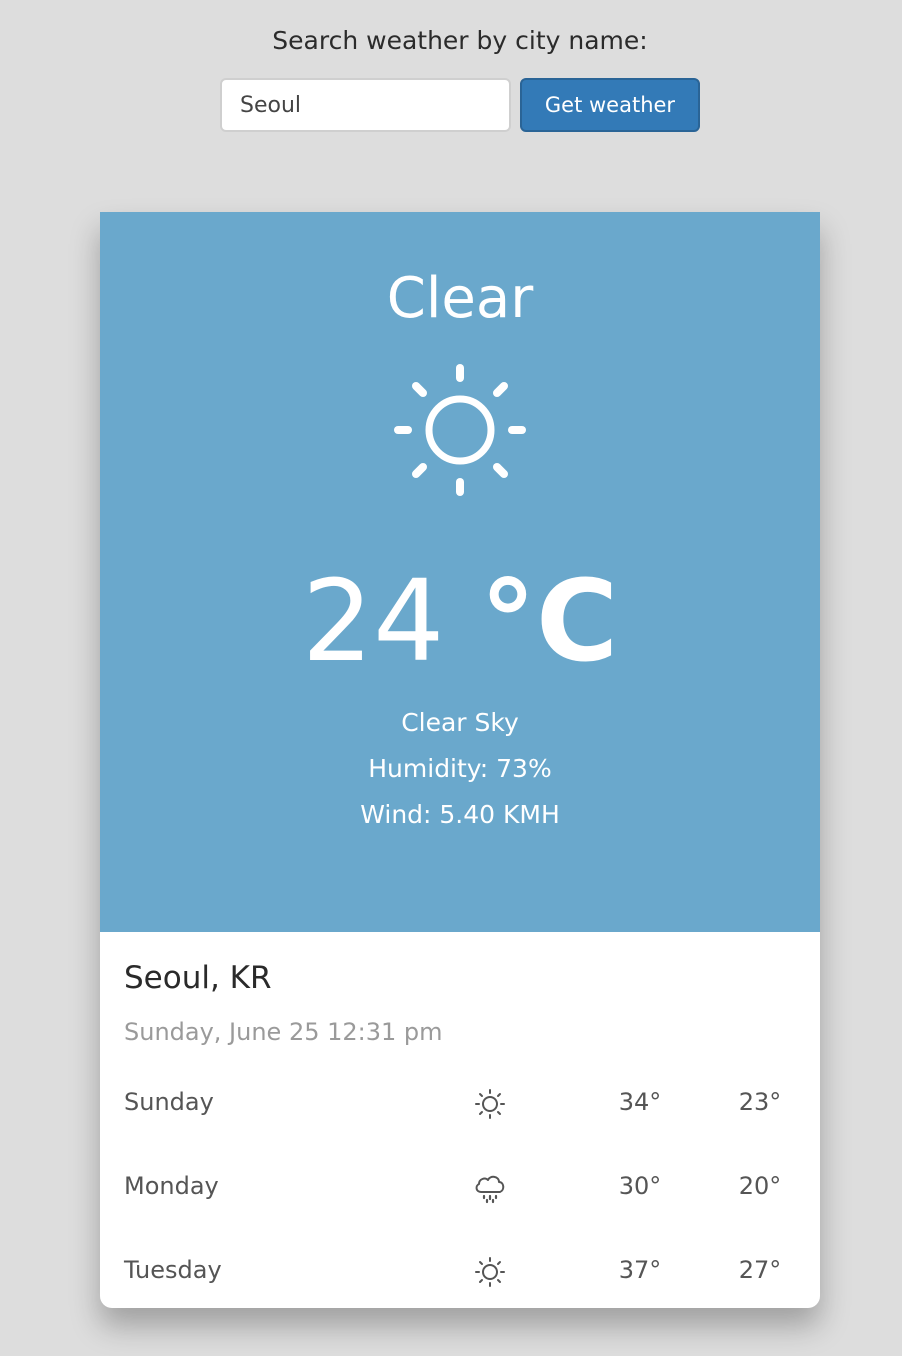  Describe the element at coordinates (365, 105) in the screenshot. I see `city-search-input` at that location.